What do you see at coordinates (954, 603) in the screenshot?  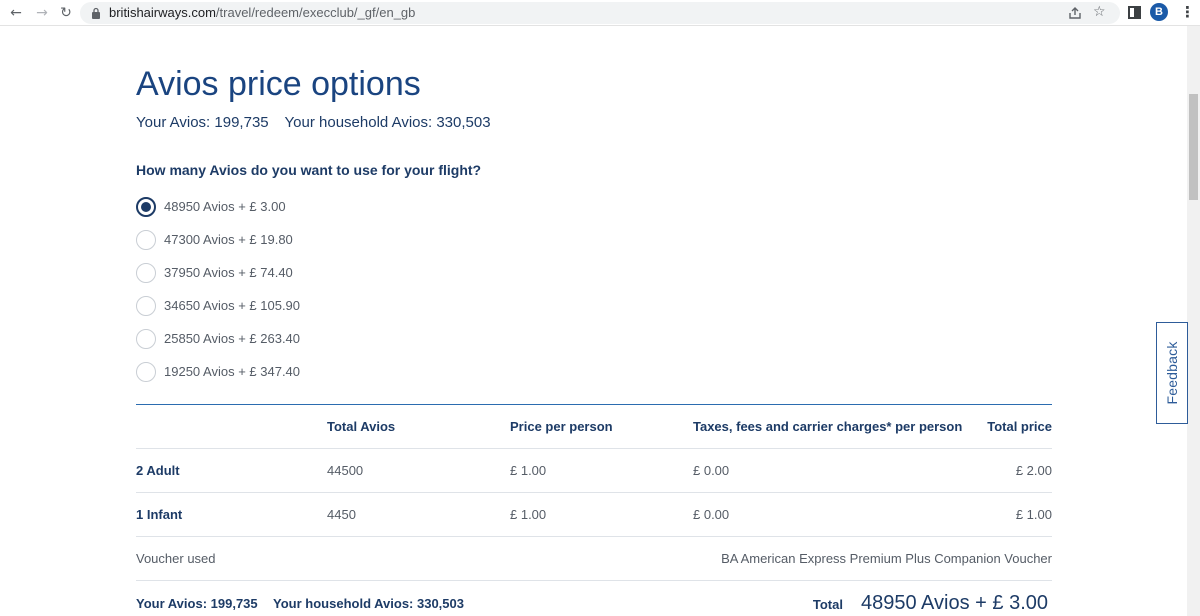 I see `total-value: 48950 Avios + £ 3.00` at bounding box center [954, 603].